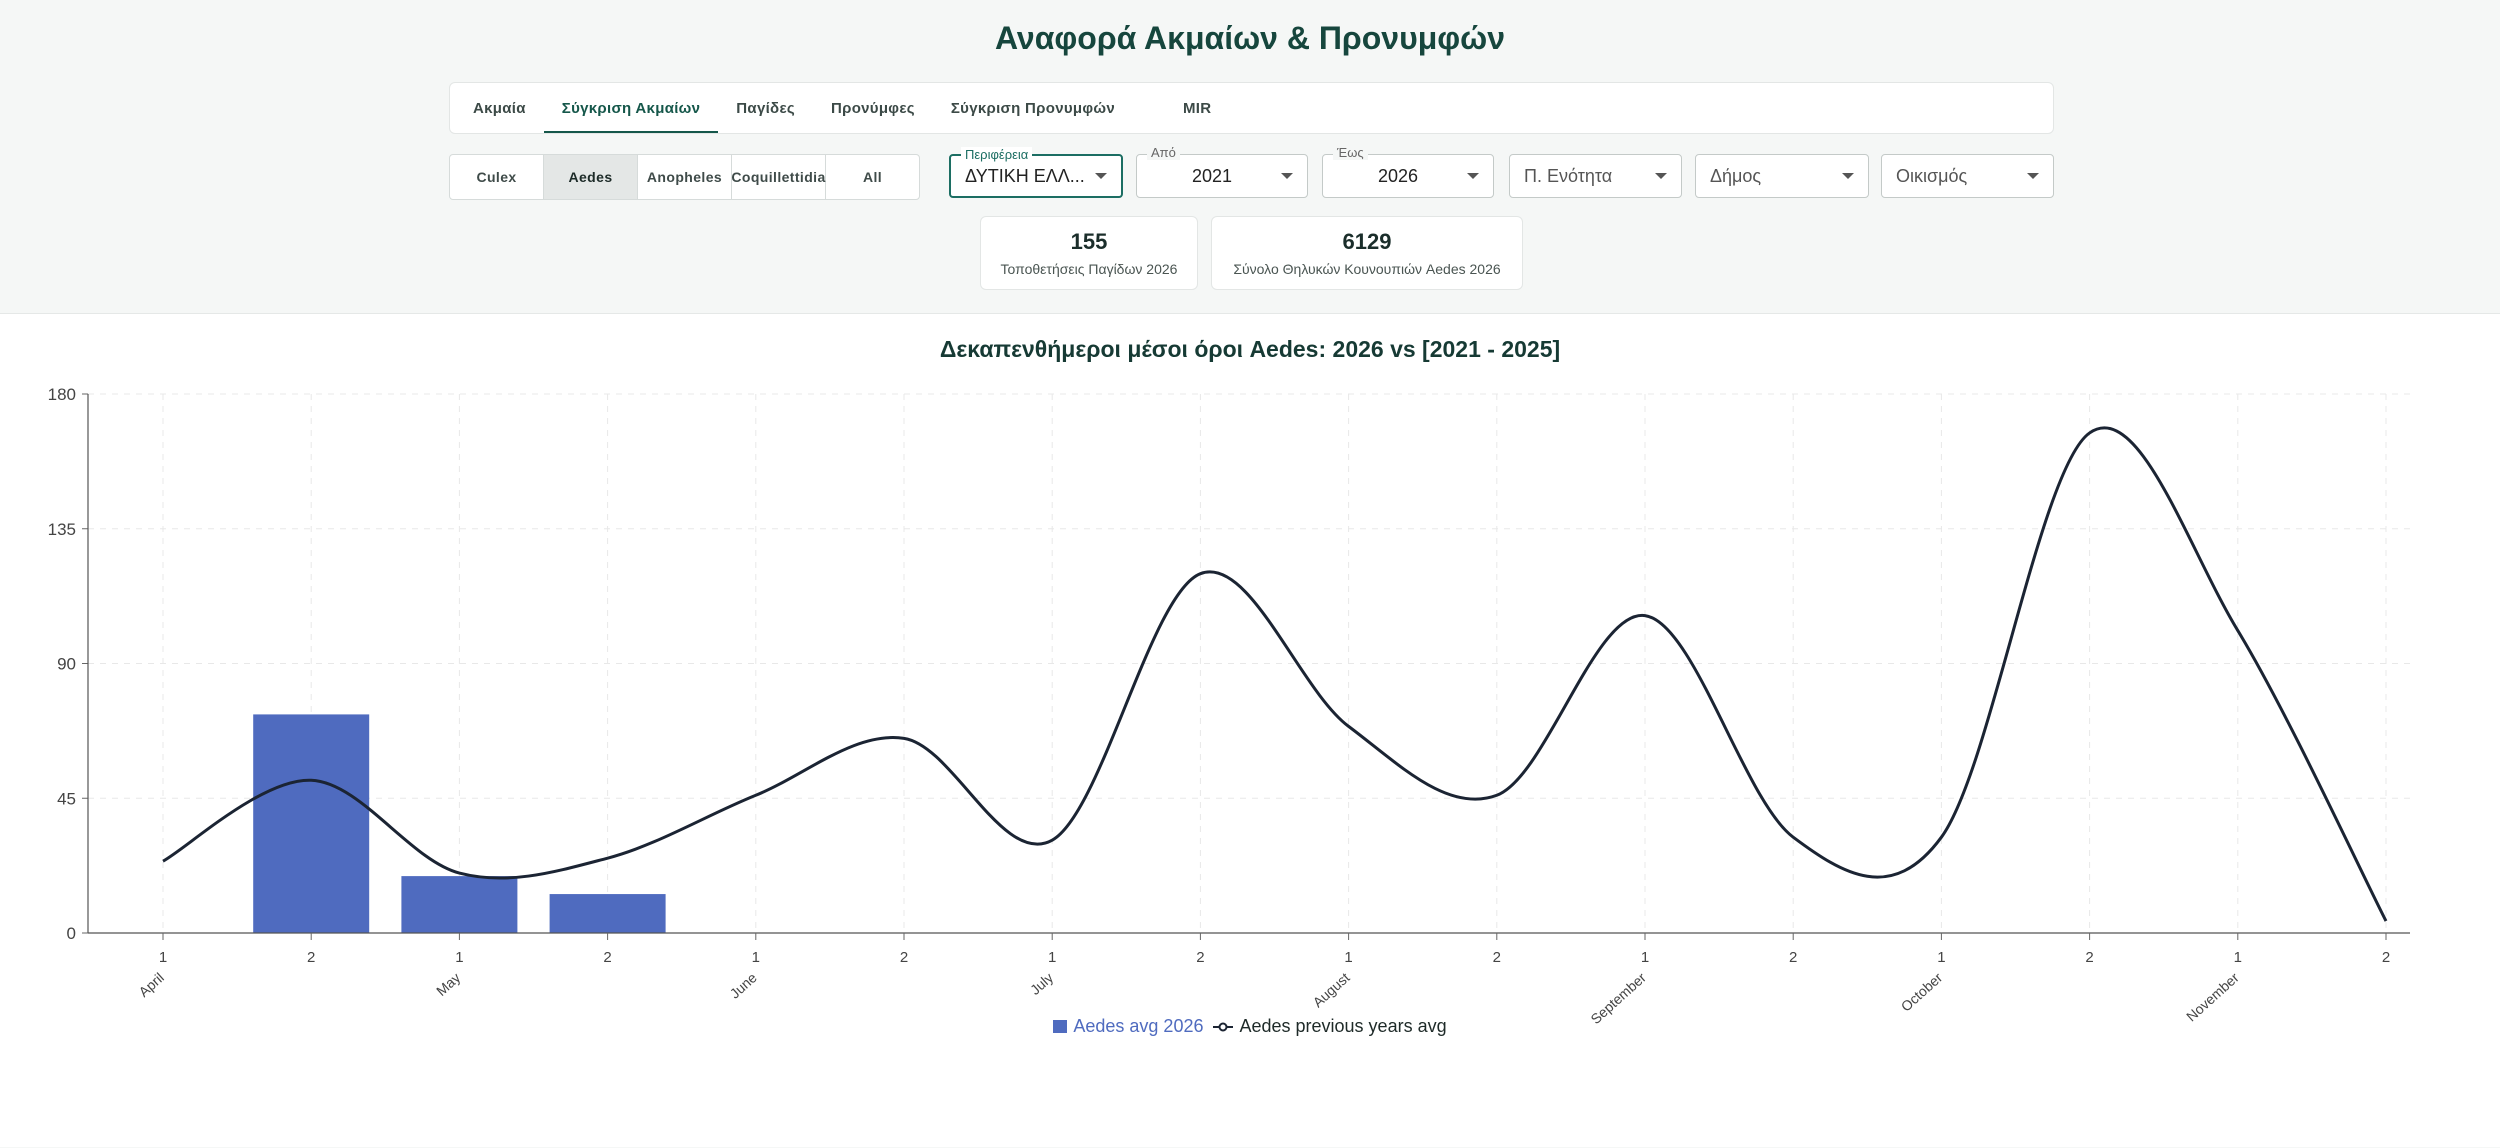 Image resolution: width=2500 pixels, height=1148 pixels. What do you see at coordinates (872, 177) in the screenshot?
I see `species-button-all: All` at bounding box center [872, 177].